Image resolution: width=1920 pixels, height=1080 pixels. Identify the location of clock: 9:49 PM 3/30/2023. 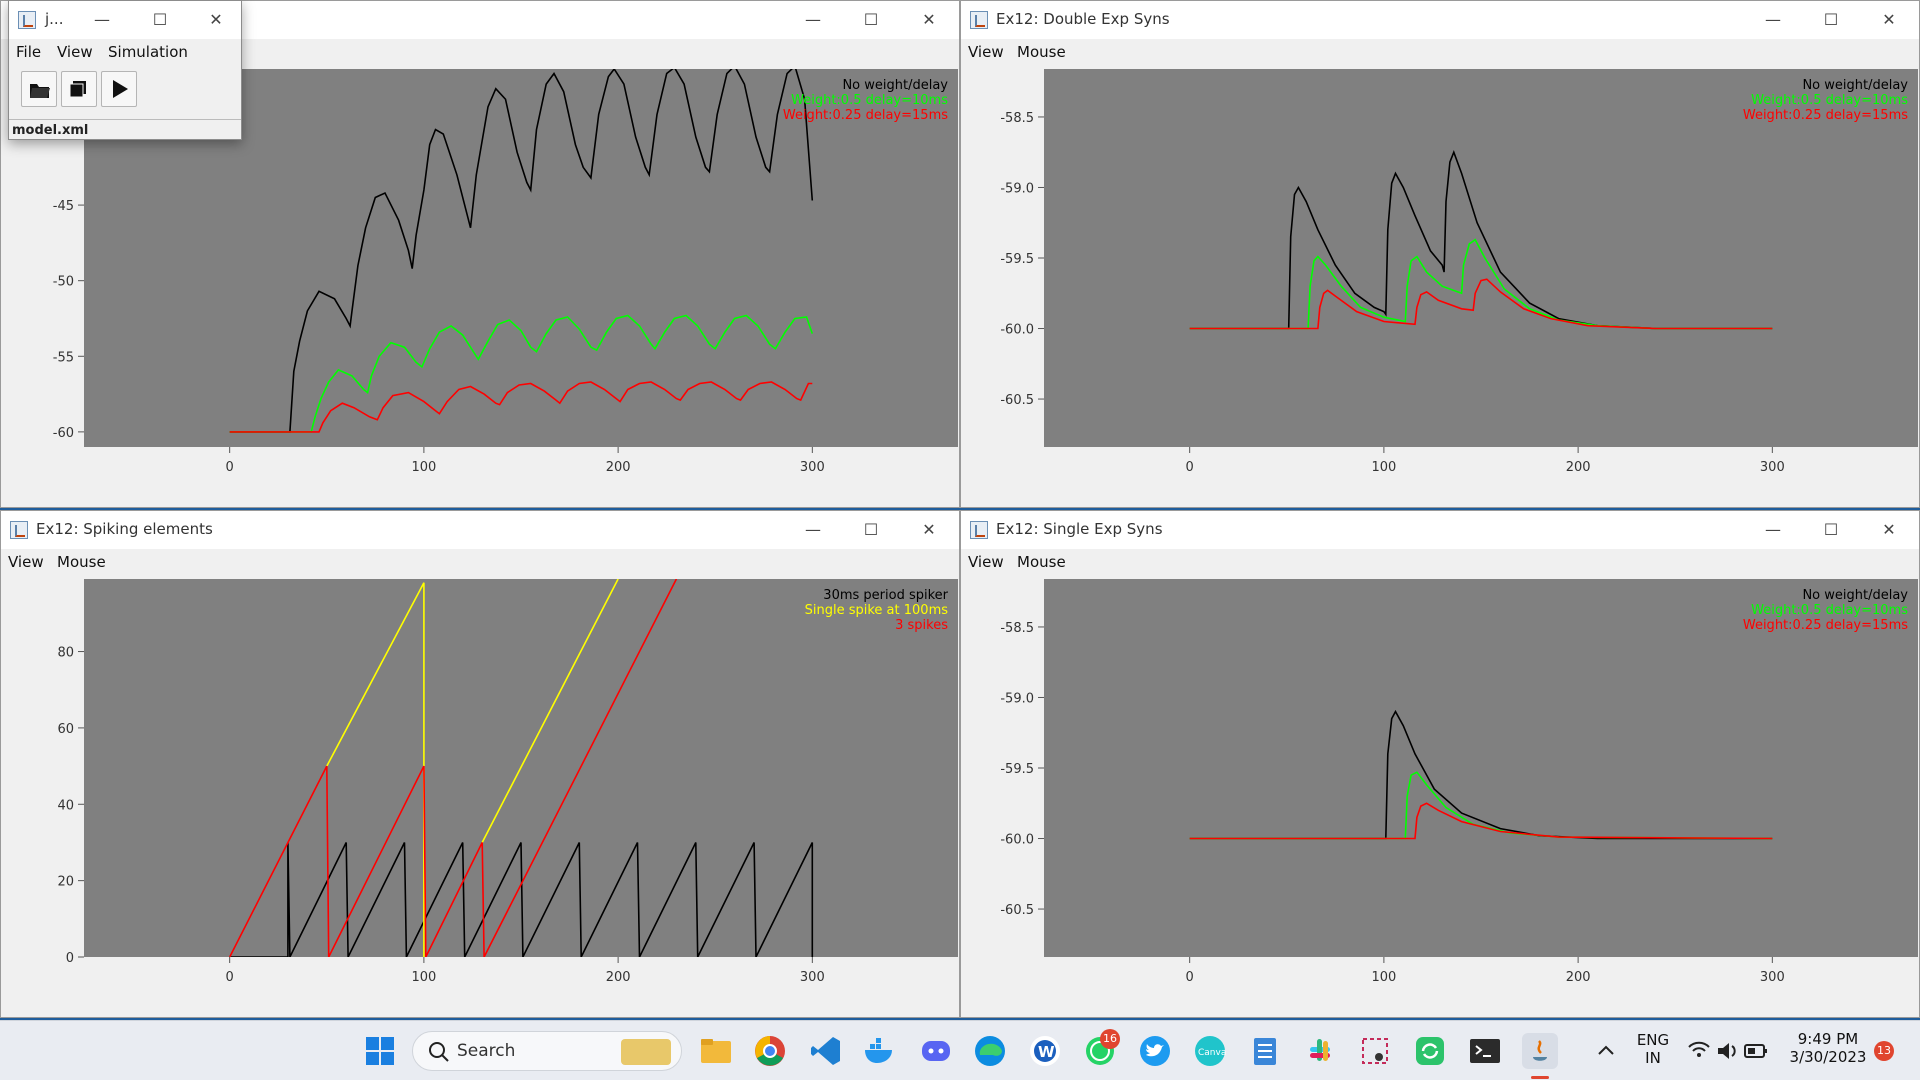
(1828, 1048).